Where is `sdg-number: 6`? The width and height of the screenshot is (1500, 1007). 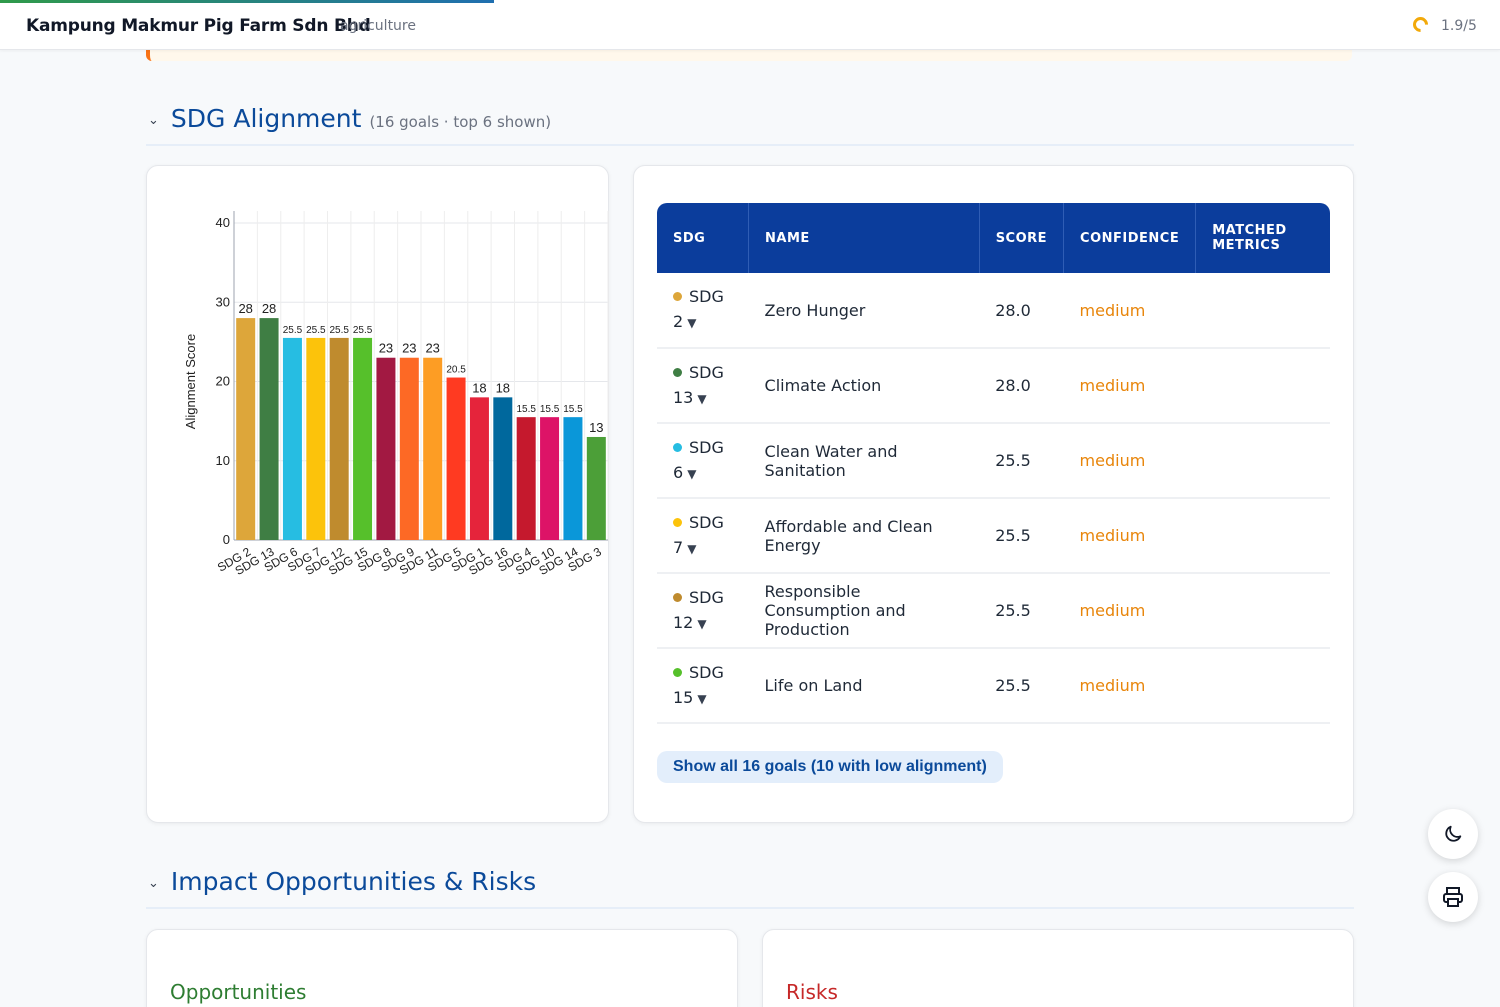 sdg-number: 6 is located at coordinates (678, 472).